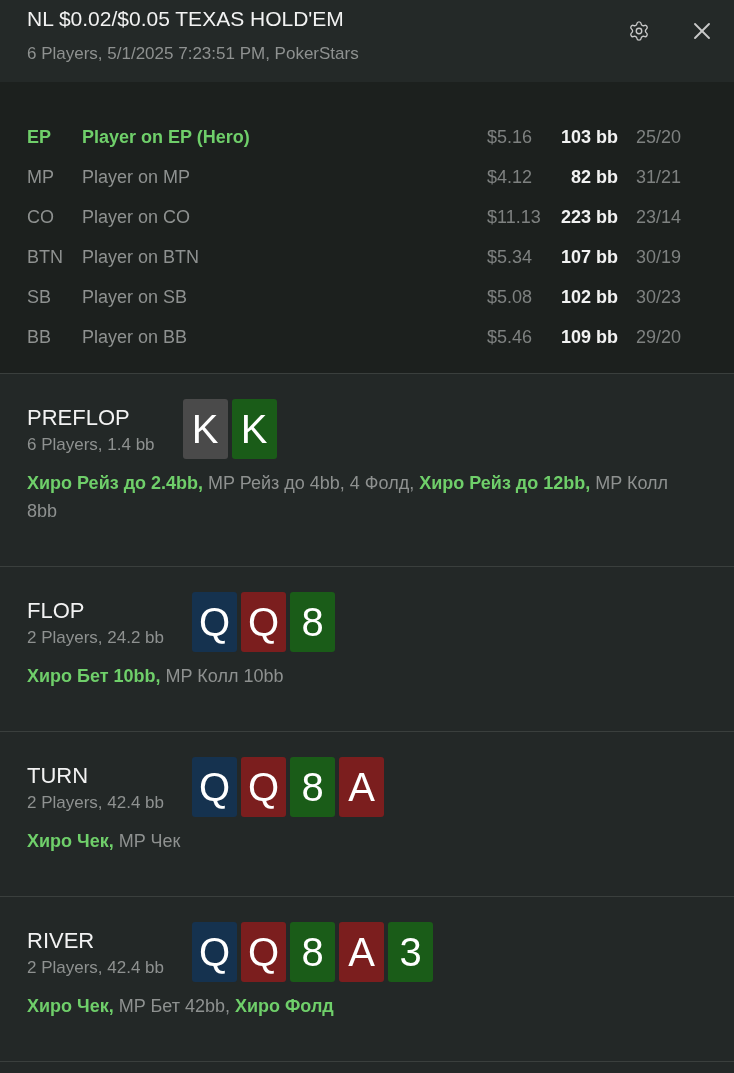 The height and width of the screenshot is (1073, 734). I want to click on street-actions: Хиро Рейз до 2.4bb, MP Рейз до 4bb, 4 Фолд, Хиро Рейз до 12bb, MP Колл 8bb, so click(348, 497).